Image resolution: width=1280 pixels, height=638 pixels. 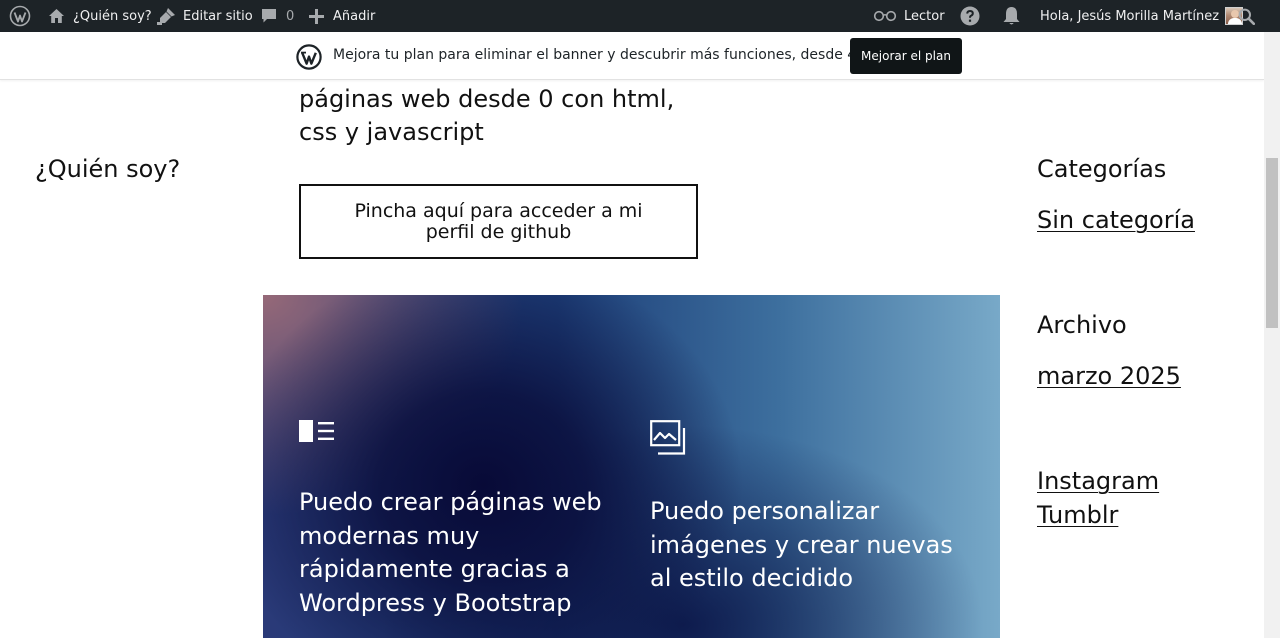 I want to click on adminbar-greeting: Hola, Jesús Morilla Martínez, so click(x=1130, y=16).